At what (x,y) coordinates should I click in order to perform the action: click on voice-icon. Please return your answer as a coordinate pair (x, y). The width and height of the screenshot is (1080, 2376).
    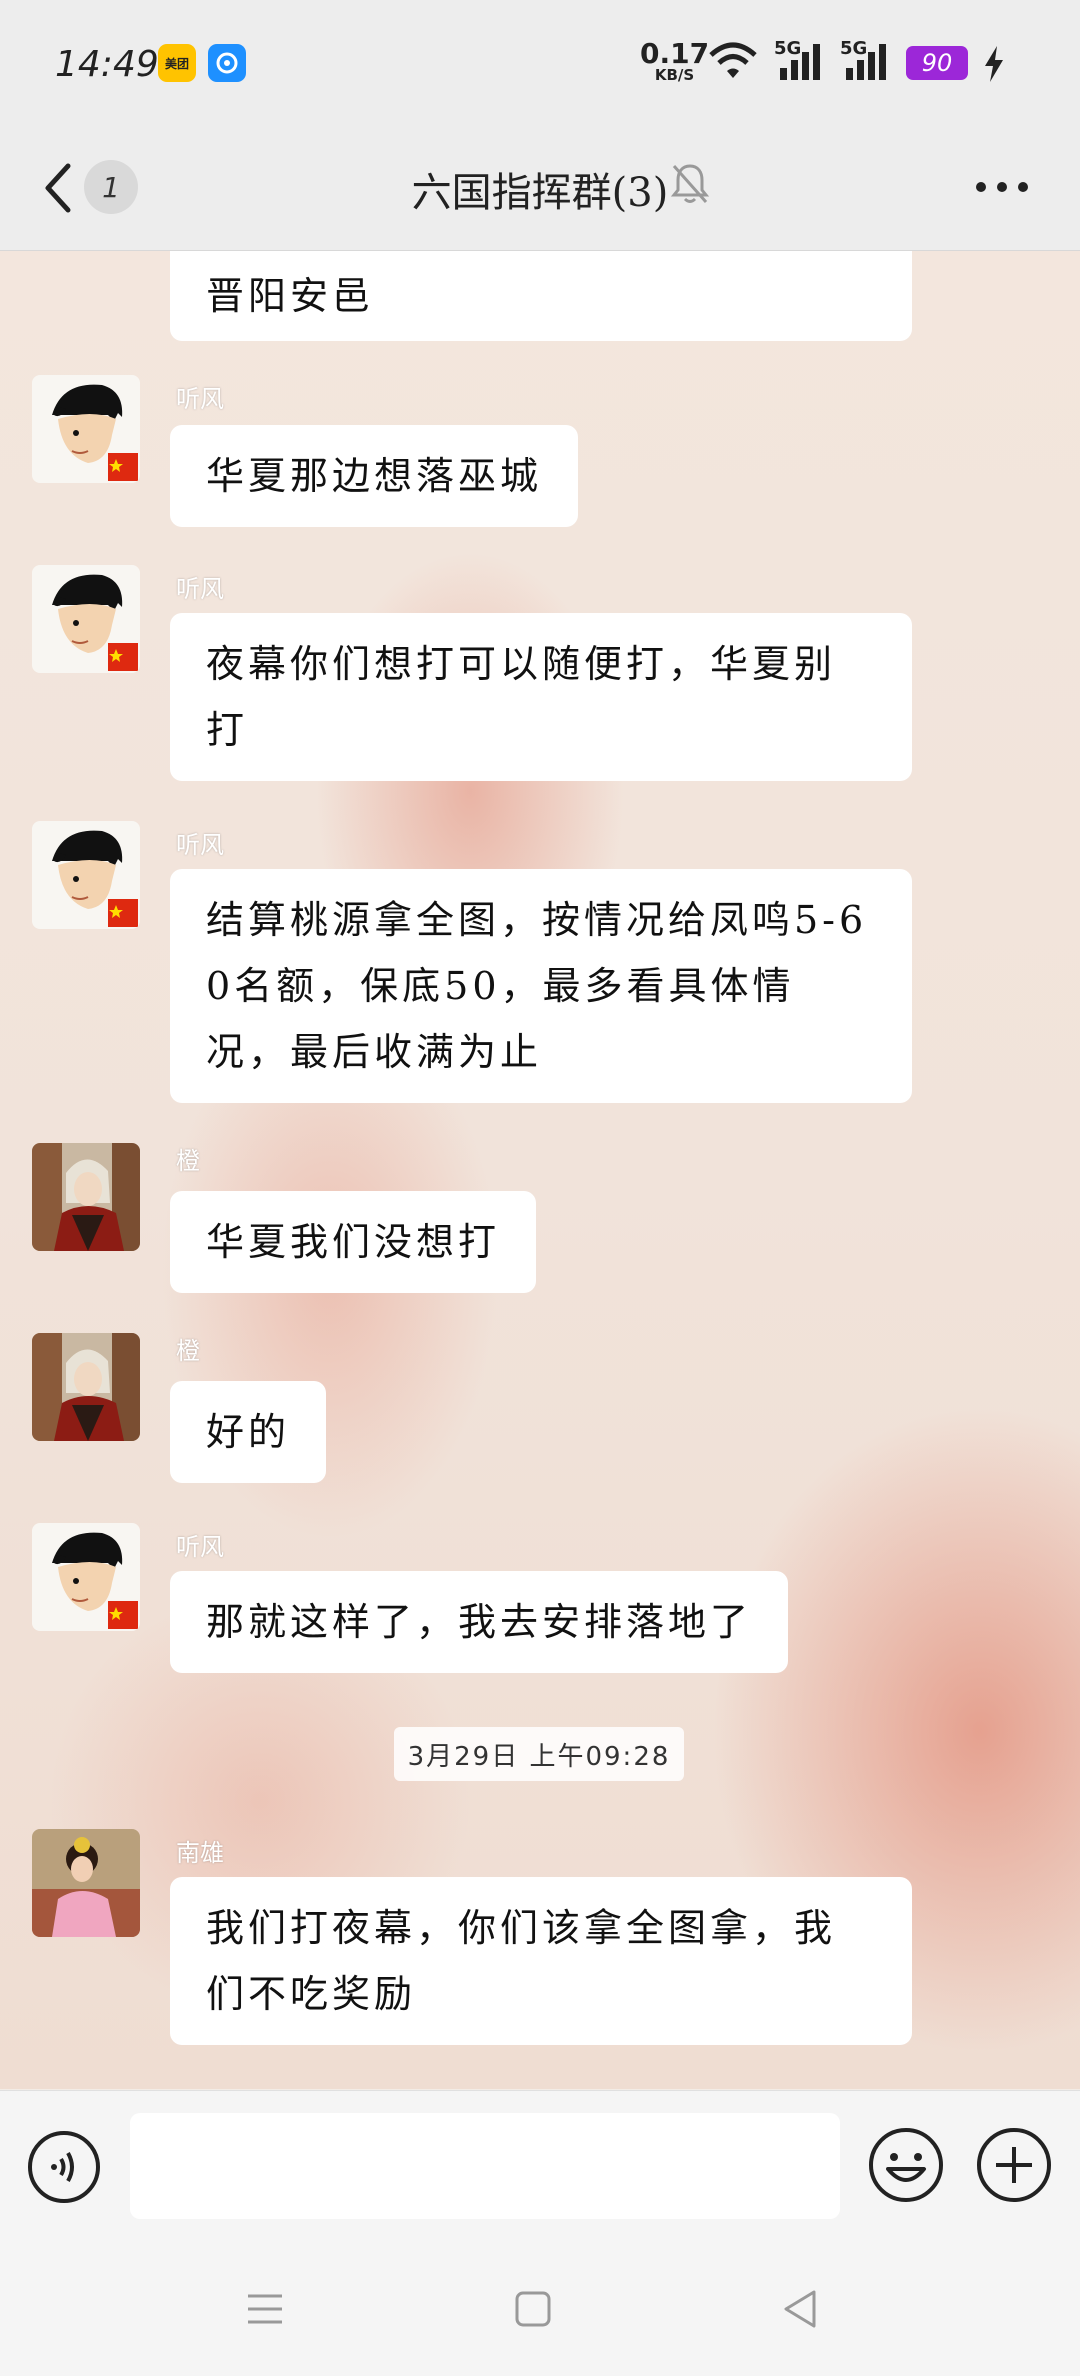
    Looking at the image, I should click on (64, 2167).